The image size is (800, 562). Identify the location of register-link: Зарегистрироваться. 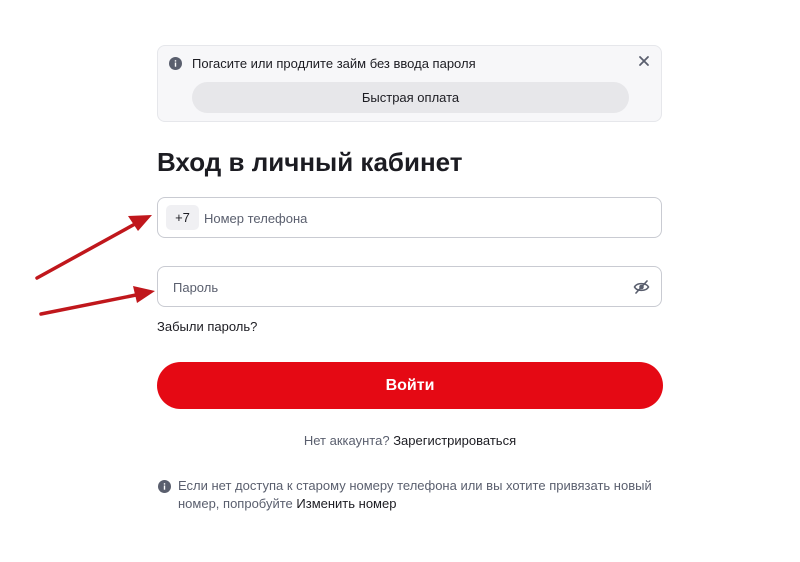
(454, 440).